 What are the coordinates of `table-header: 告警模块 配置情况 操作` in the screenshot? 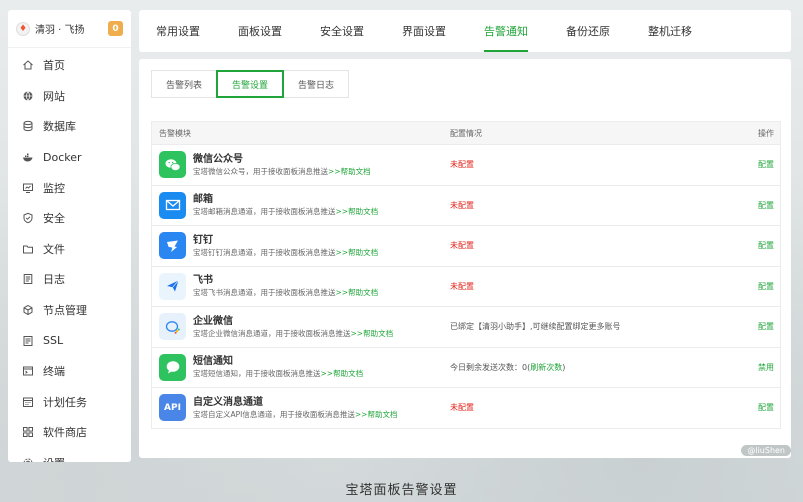 It's located at (466, 133).